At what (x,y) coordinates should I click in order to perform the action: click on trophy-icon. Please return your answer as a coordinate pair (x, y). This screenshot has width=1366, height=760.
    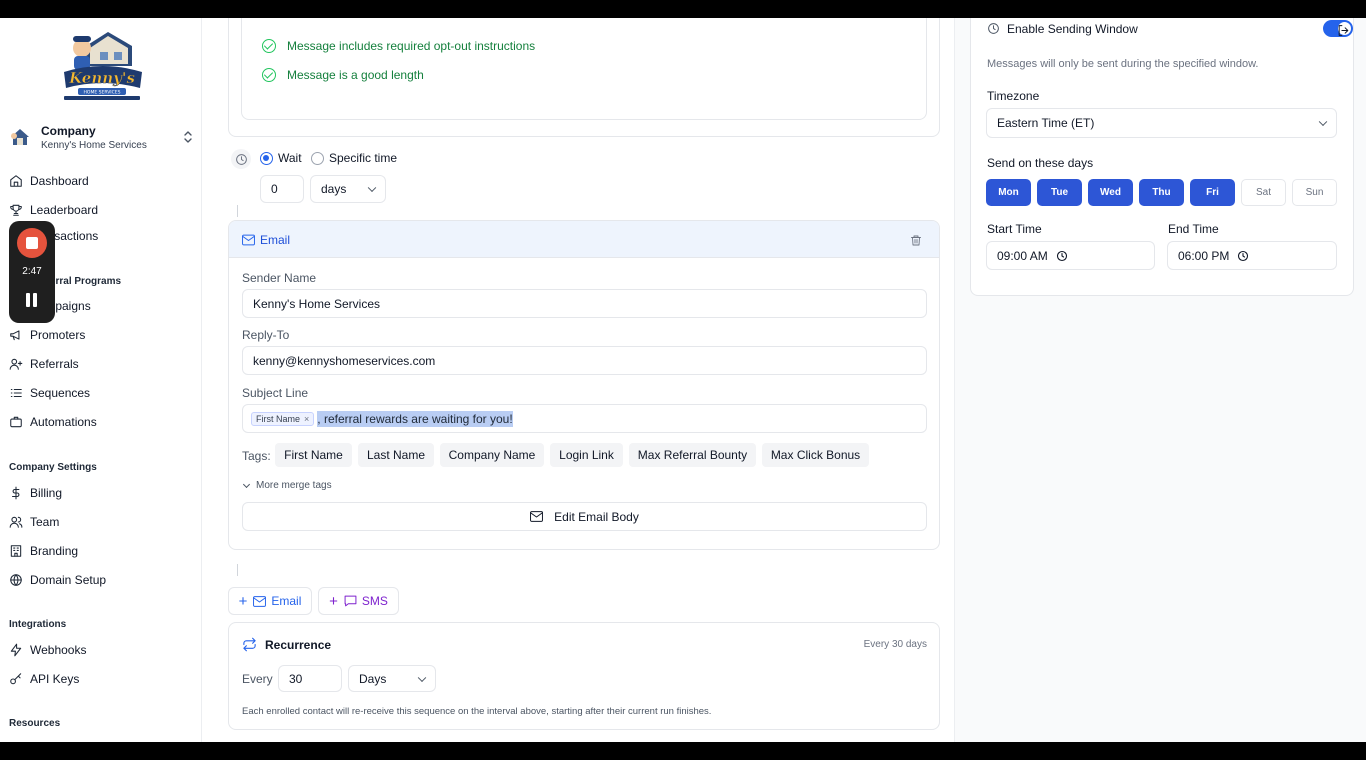
    Looking at the image, I should click on (16, 210).